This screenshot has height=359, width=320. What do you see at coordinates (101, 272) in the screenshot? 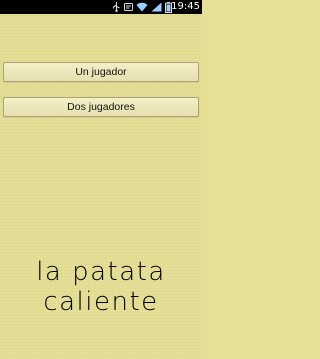
I see `logo-line-1: la patata` at bounding box center [101, 272].